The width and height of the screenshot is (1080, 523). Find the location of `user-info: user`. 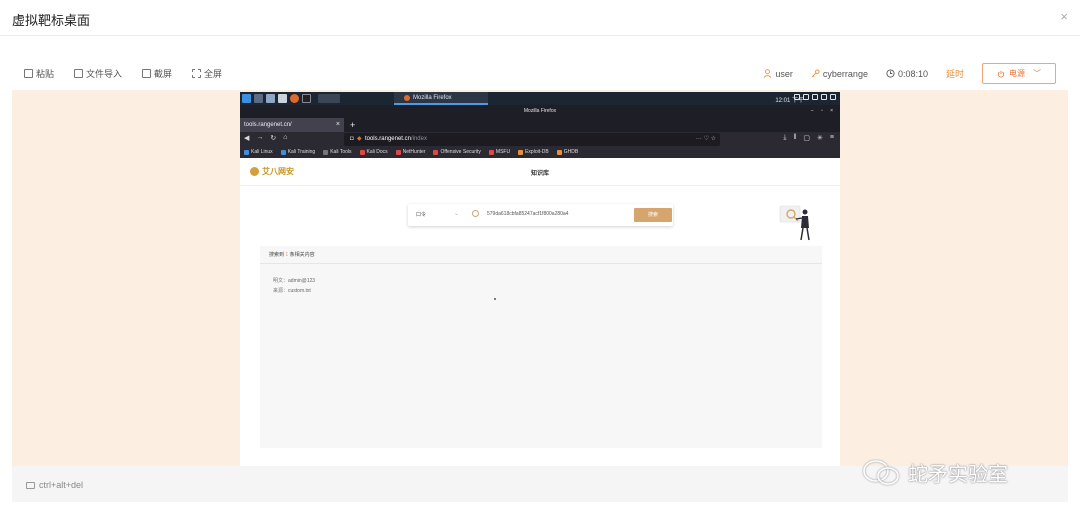

user-info: user is located at coordinates (778, 74).